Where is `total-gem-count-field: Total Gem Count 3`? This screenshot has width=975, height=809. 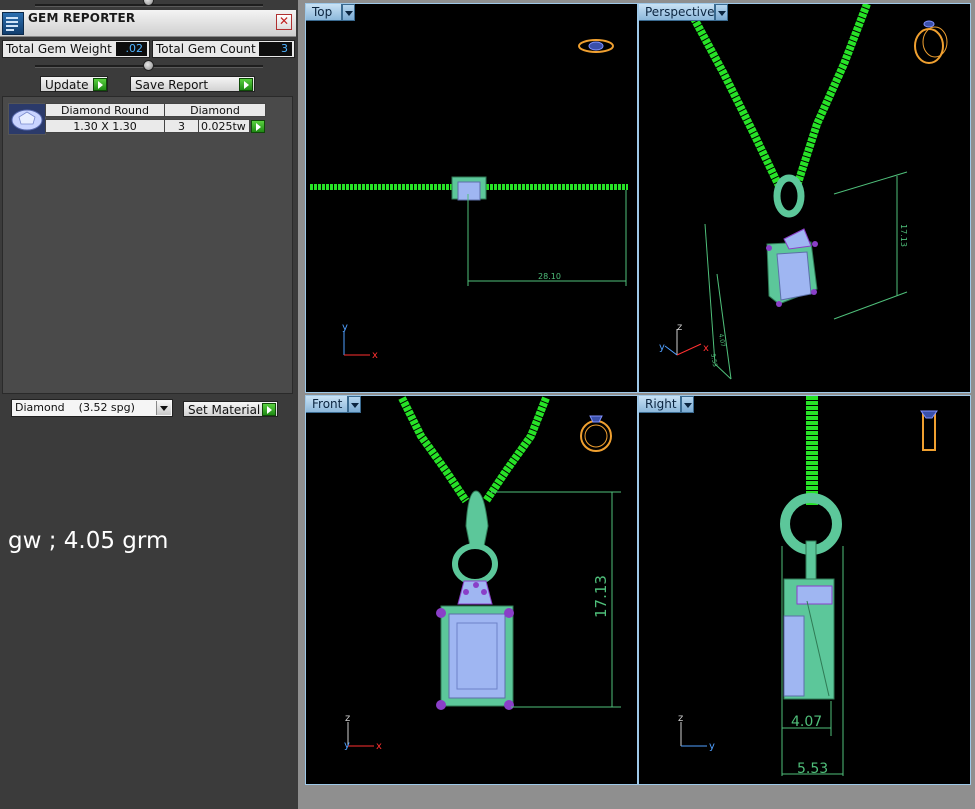 total-gem-count-field: Total Gem Count 3 is located at coordinates (223, 49).